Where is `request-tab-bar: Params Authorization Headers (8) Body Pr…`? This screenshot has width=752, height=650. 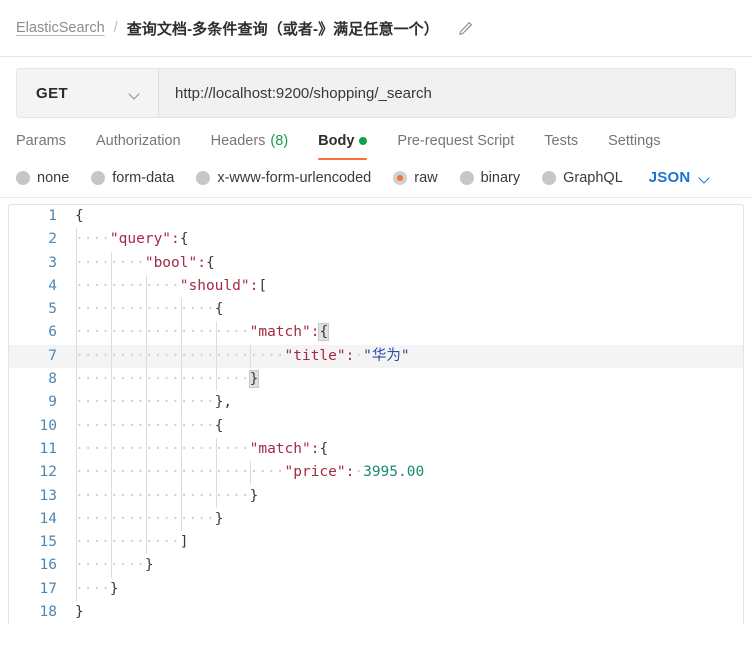
request-tab-bar: Params Authorization Headers (8) Body Pr… is located at coordinates (376, 139).